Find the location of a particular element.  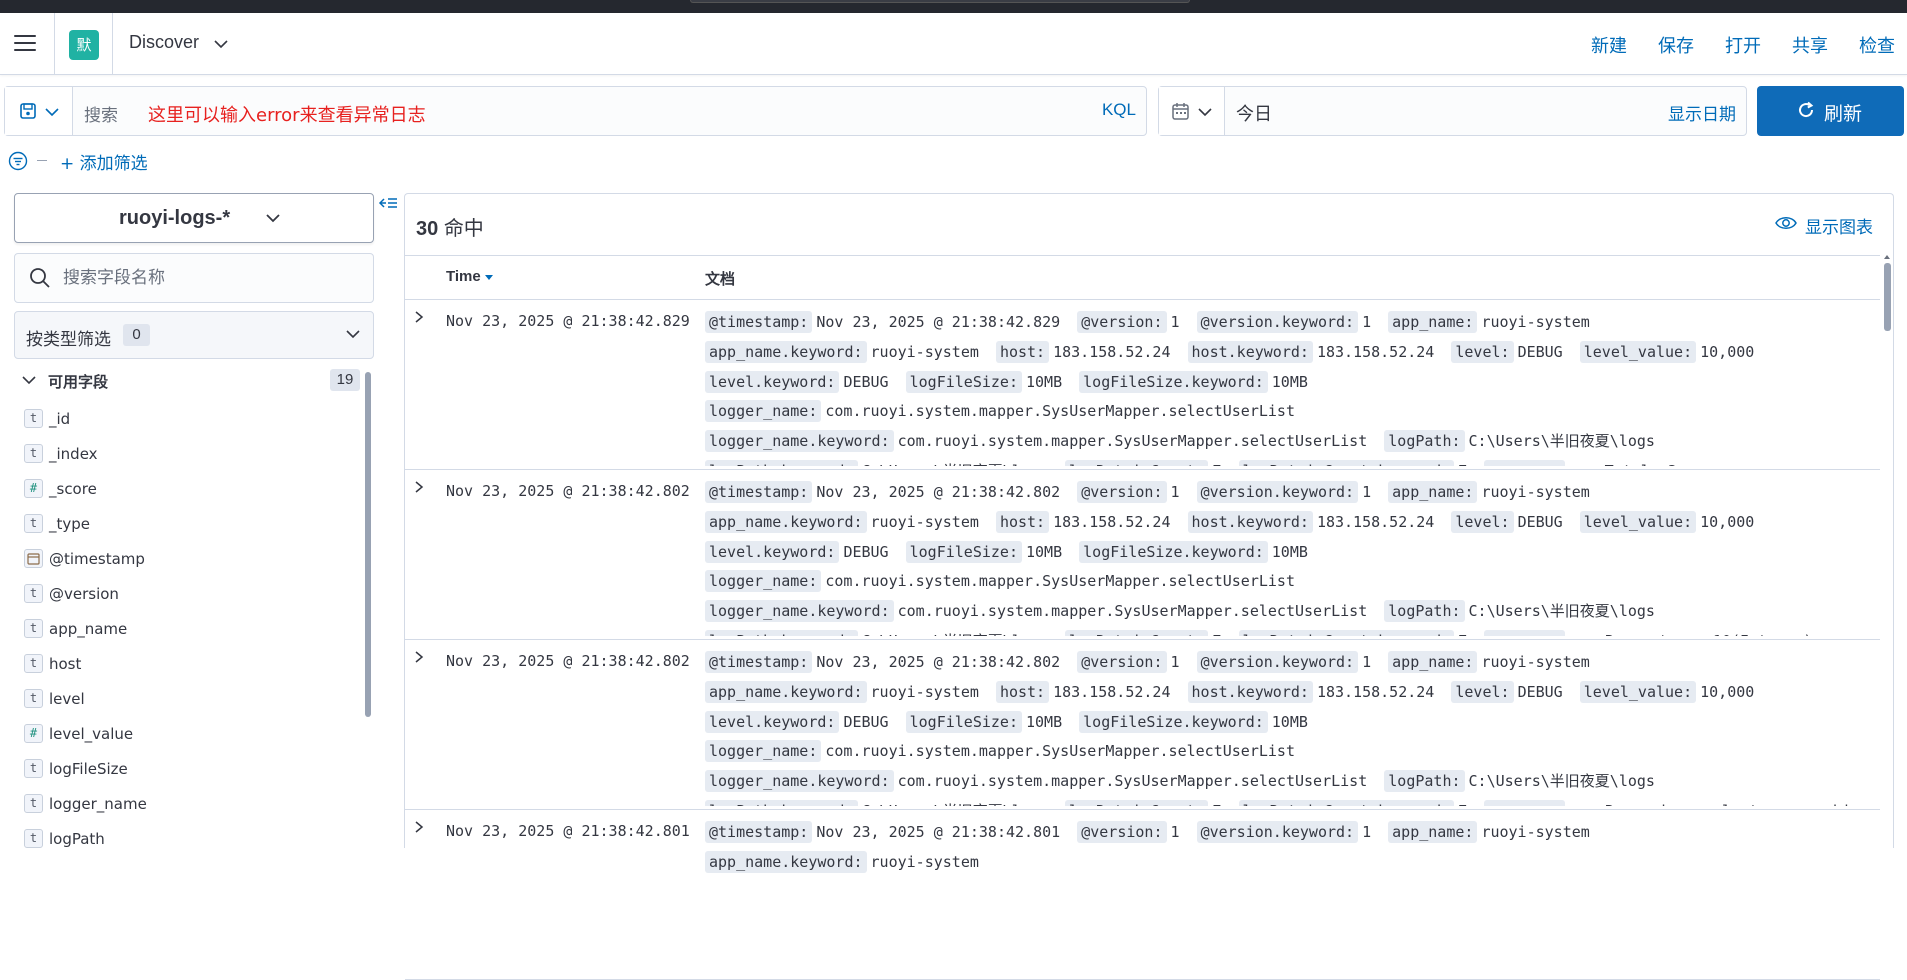

field-item: # _score is located at coordinates (186, 489).